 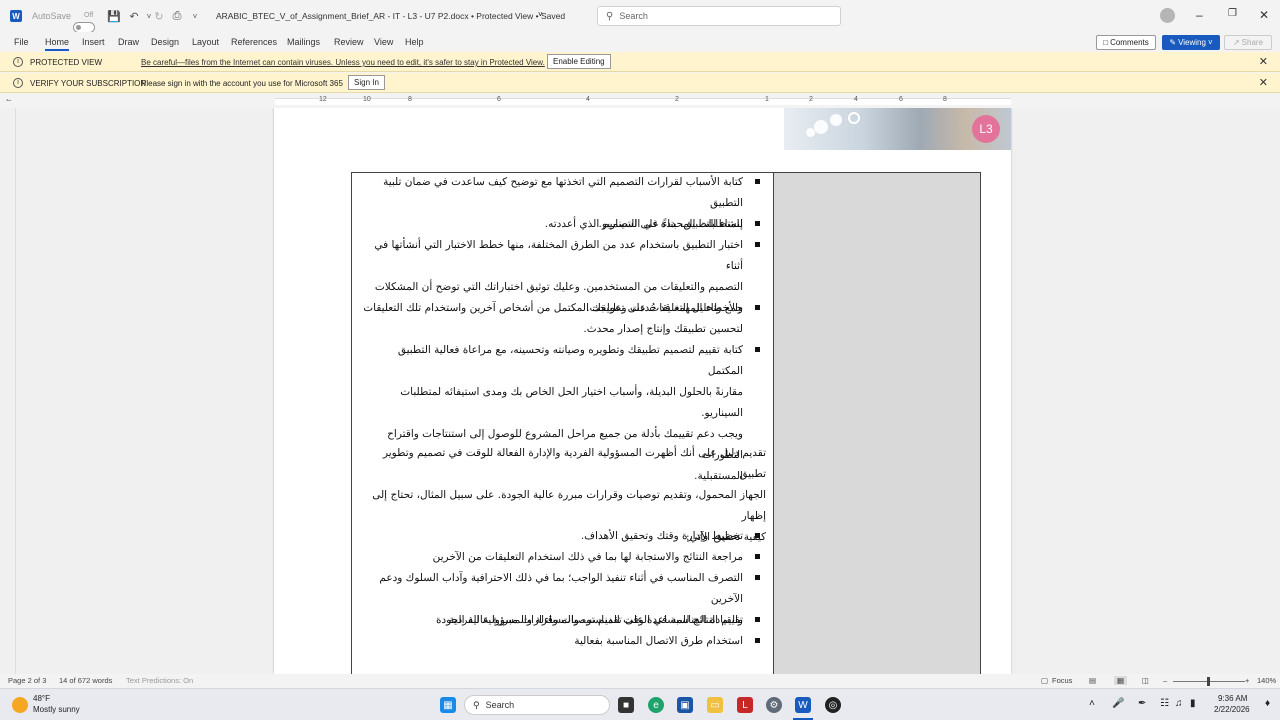 I want to click on search-input: ⚲ Search, so click(x=719, y=16).